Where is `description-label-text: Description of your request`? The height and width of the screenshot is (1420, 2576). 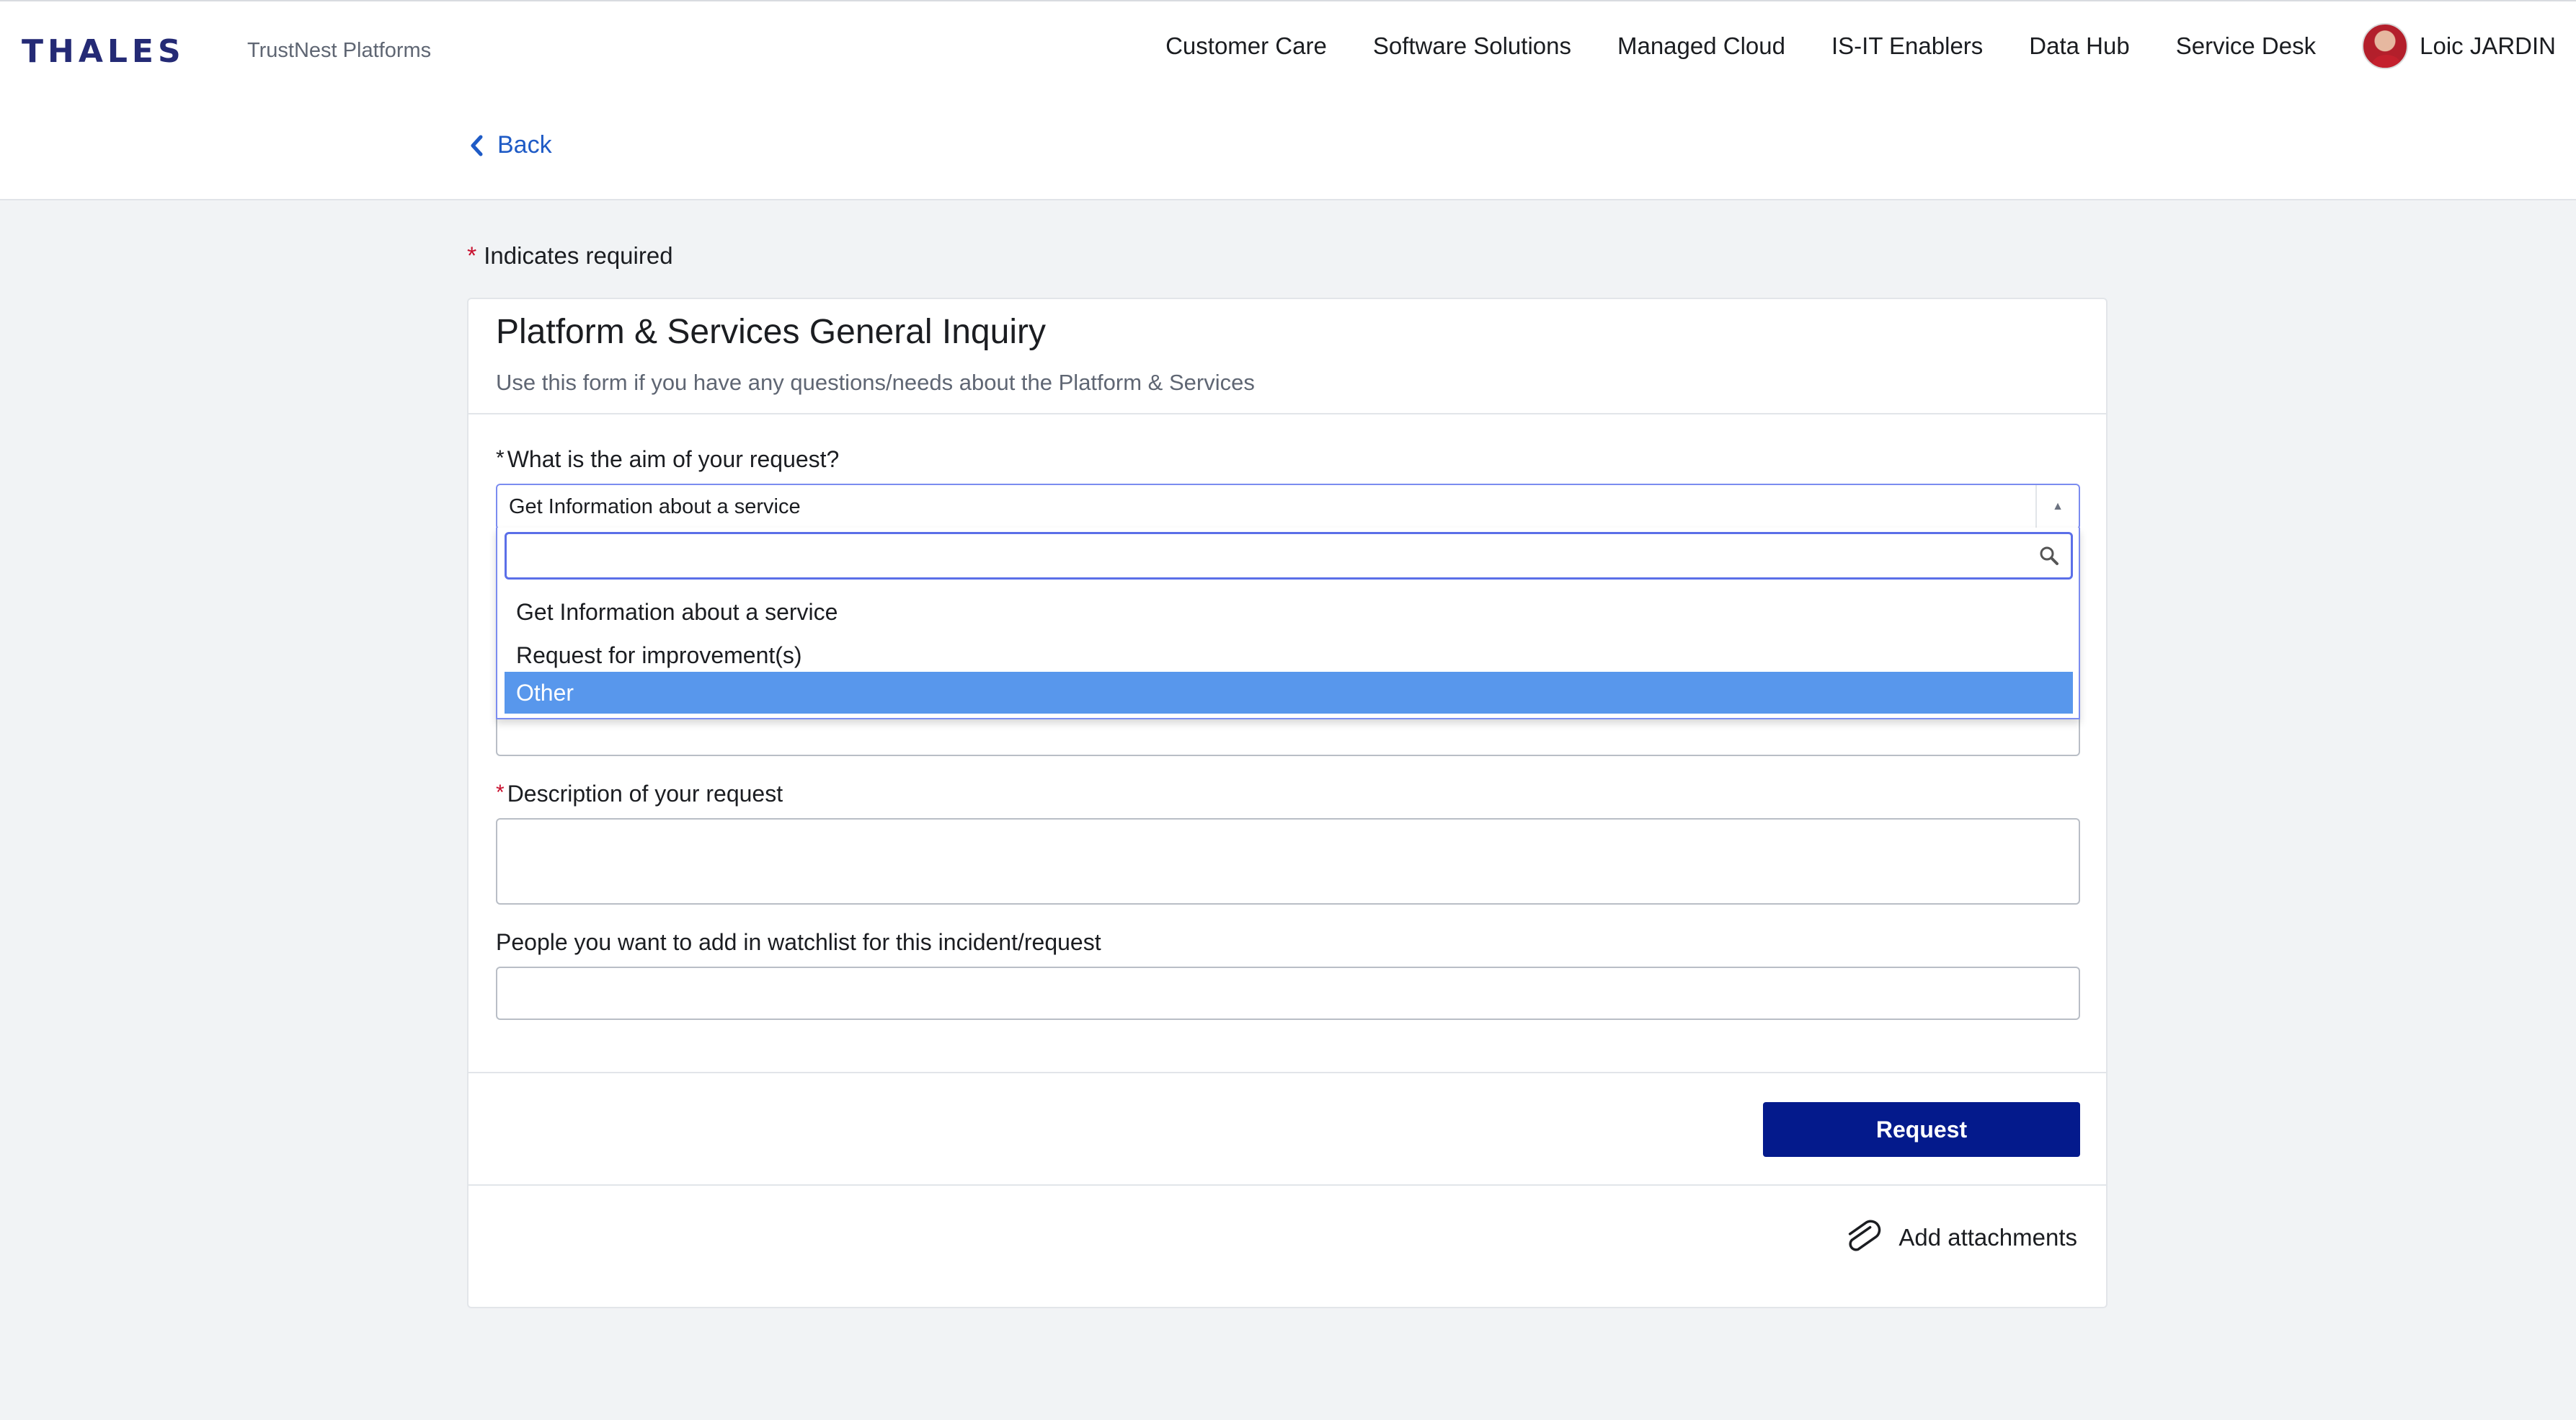
description-label-text: Description of your request is located at coordinates (645, 794).